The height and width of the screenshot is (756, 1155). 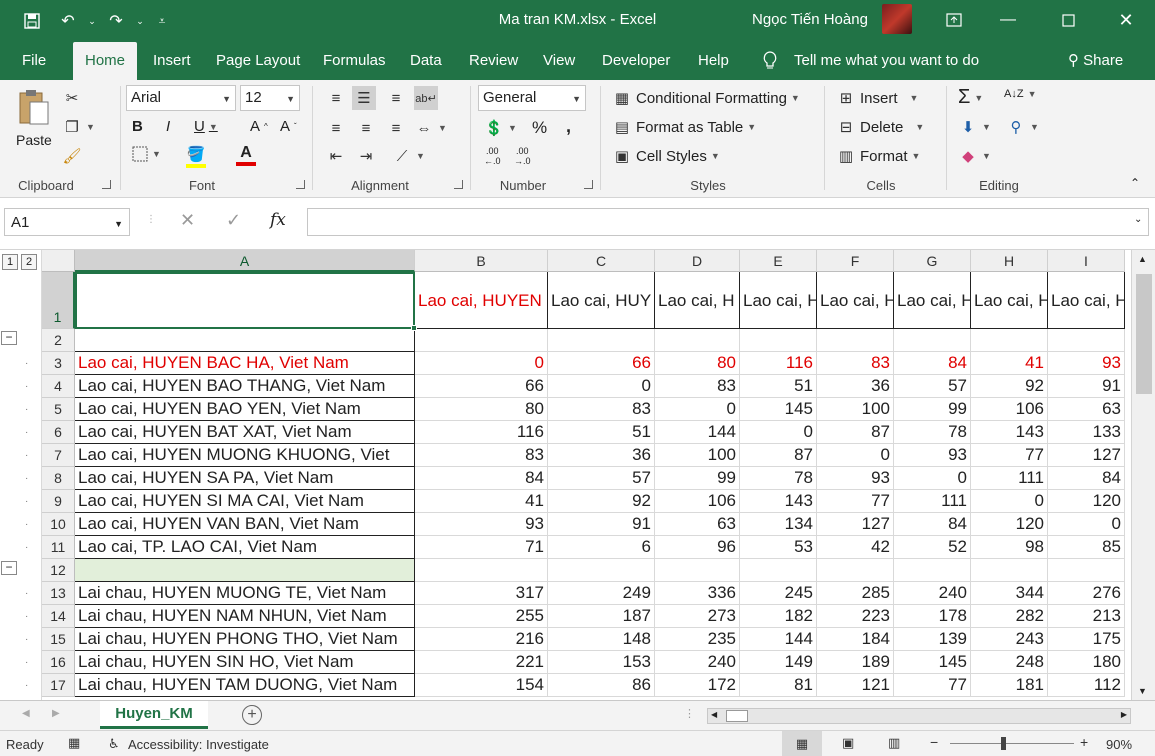 What do you see at coordinates (697, 363) in the screenshot?
I see `cell-d3: 80` at bounding box center [697, 363].